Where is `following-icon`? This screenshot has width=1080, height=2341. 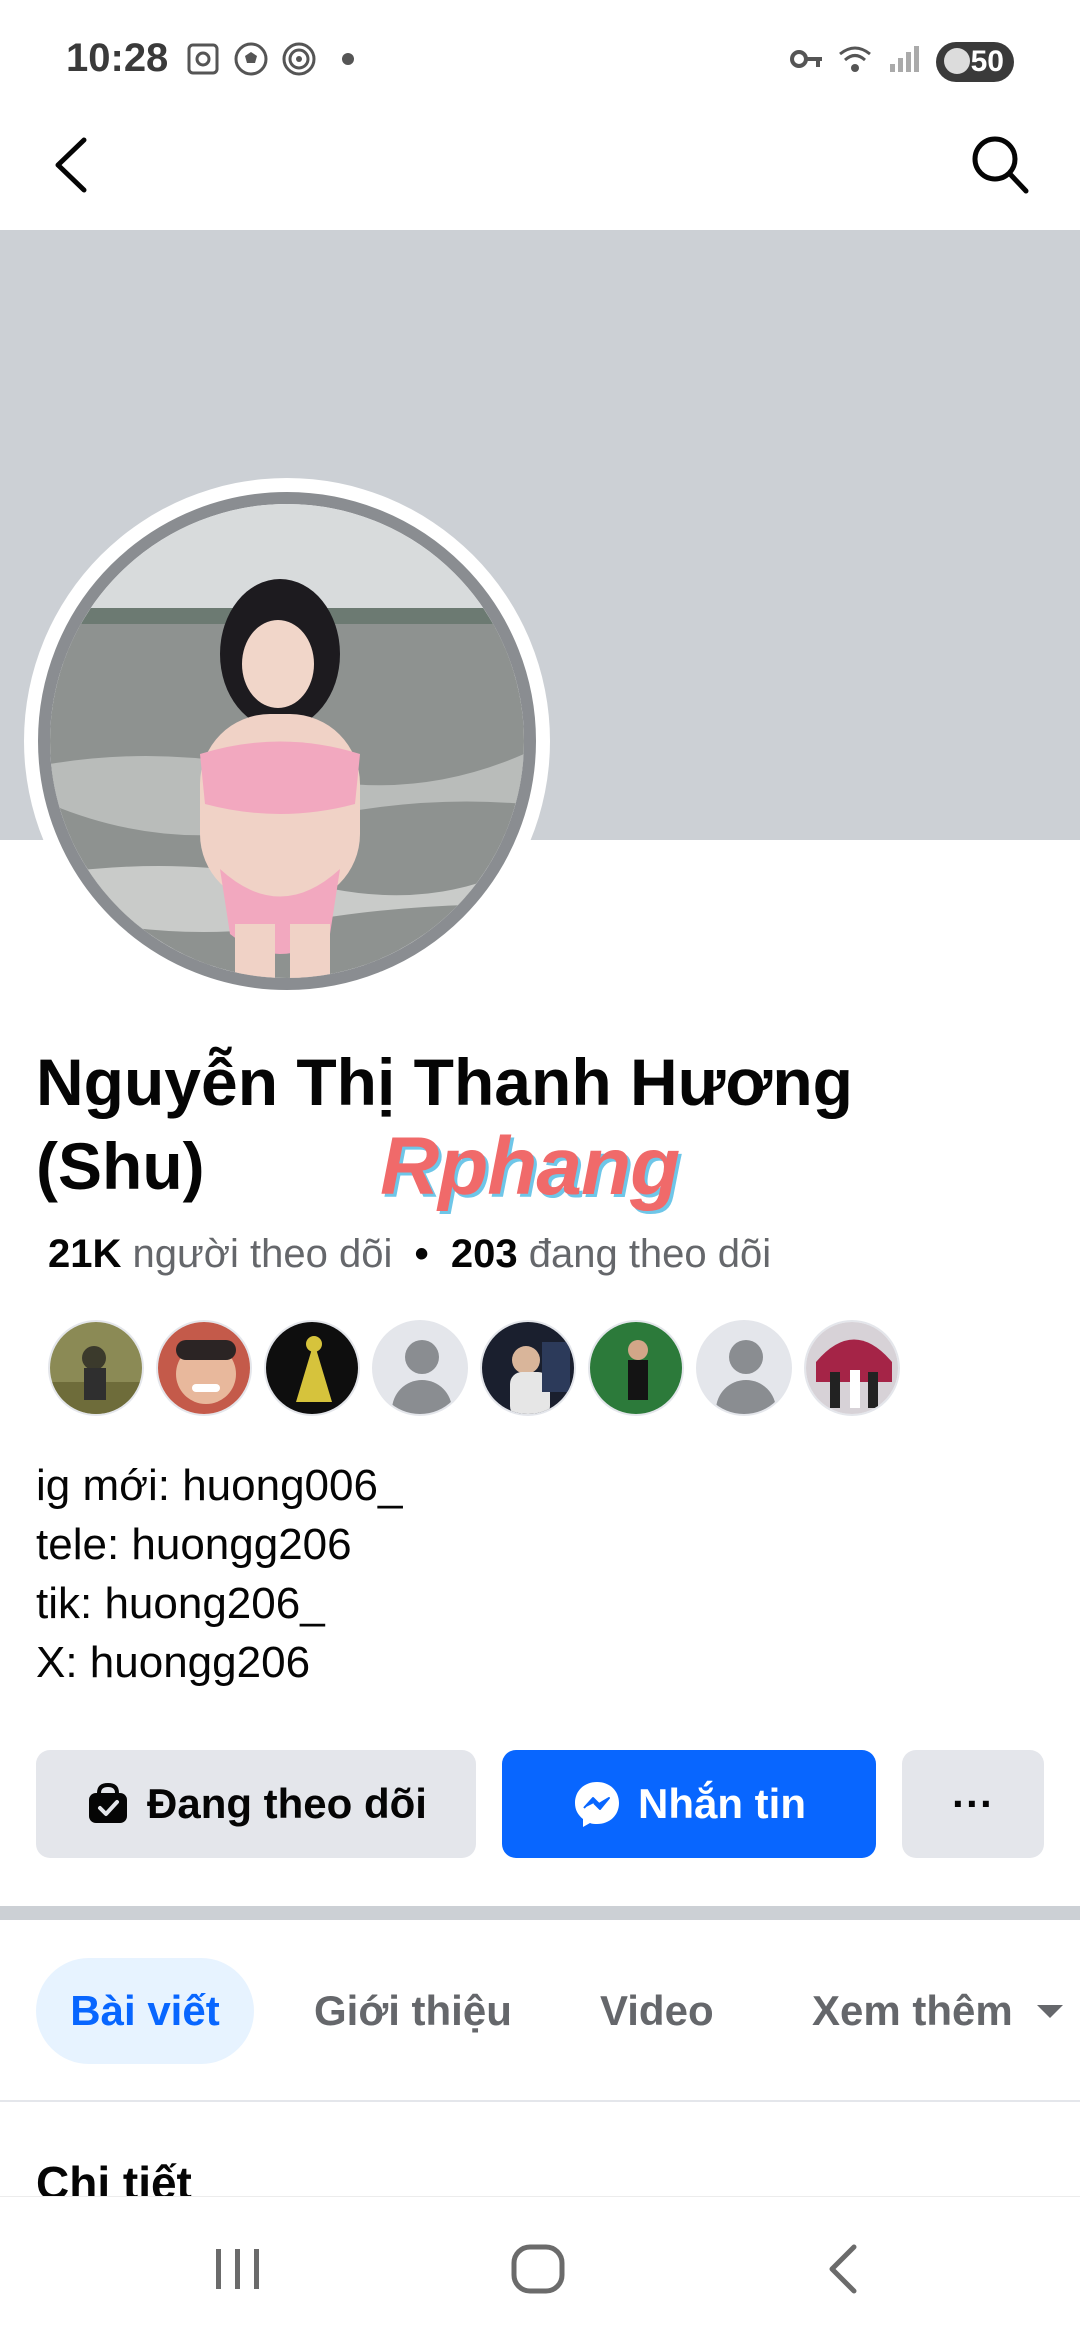 following-icon is located at coordinates (108, 1802).